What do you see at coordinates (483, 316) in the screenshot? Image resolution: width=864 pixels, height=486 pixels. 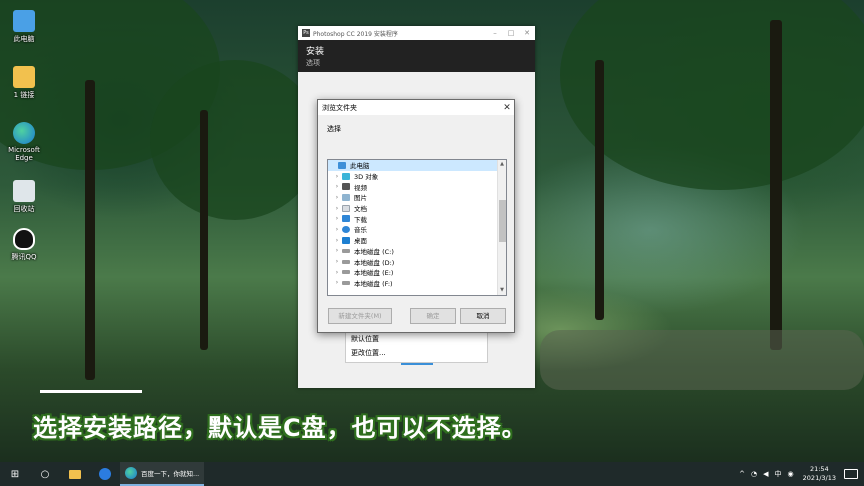 I see `cancel-button: 取消` at bounding box center [483, 316].